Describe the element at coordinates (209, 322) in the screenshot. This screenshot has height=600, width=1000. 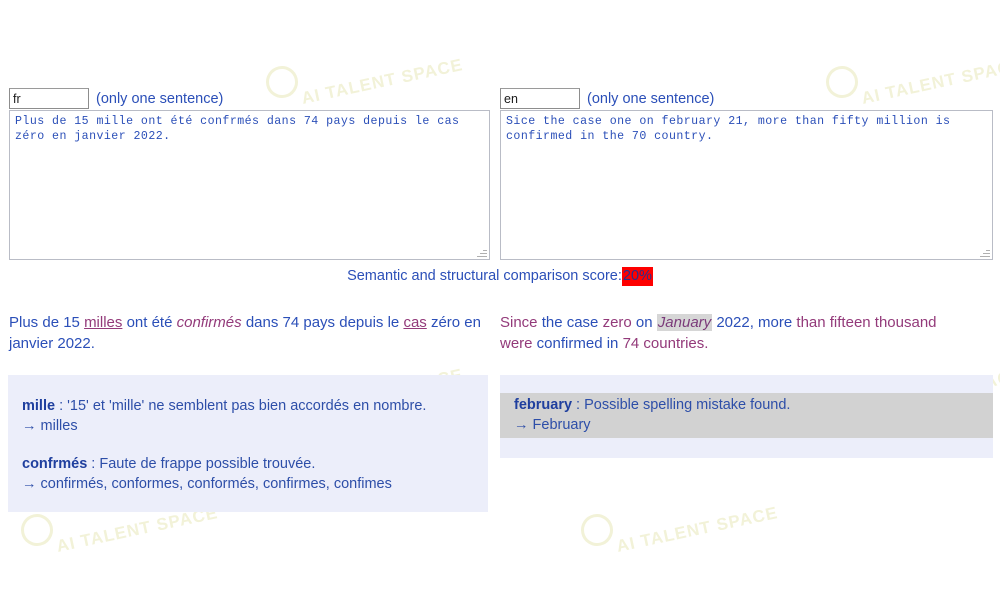
I see `corrected-source-token: confirmés` at that location.